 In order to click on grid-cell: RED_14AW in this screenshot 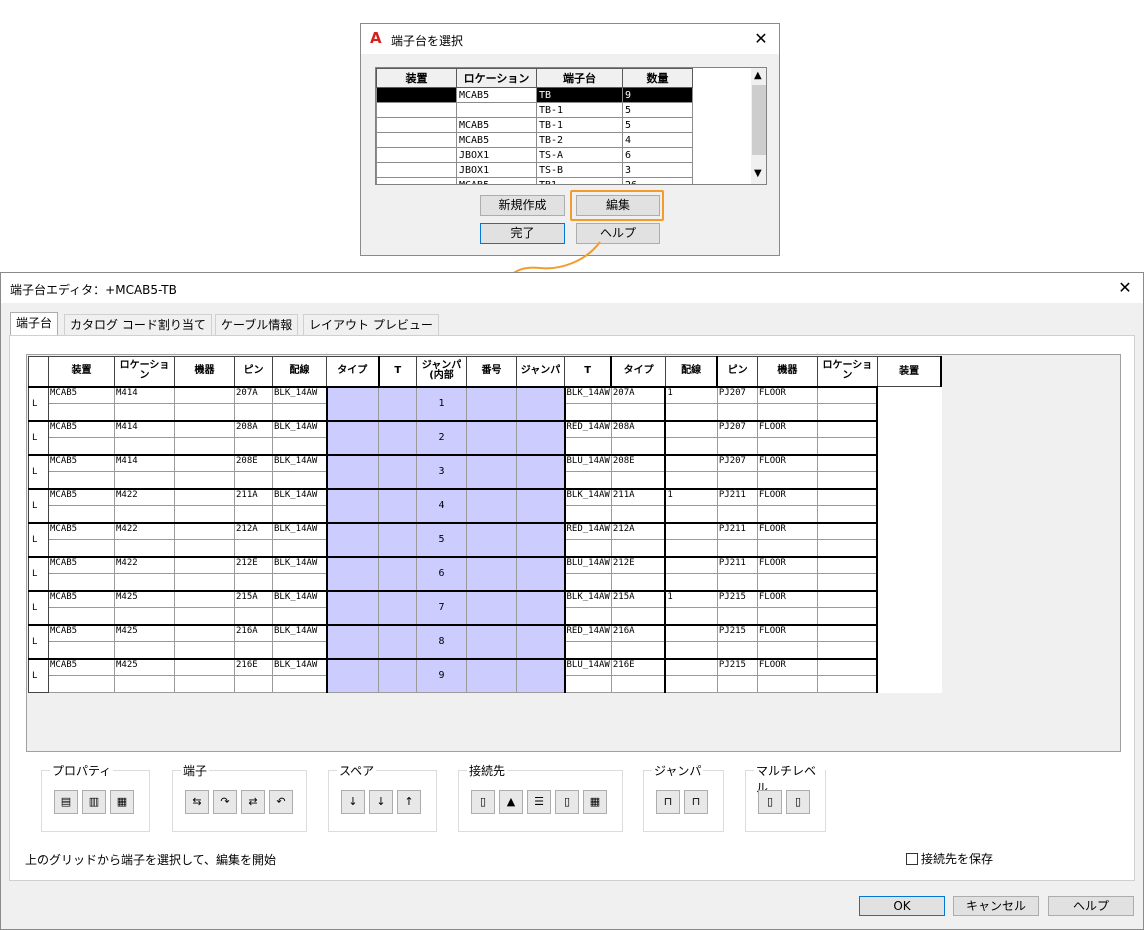, I will do `click(587, 632)`.